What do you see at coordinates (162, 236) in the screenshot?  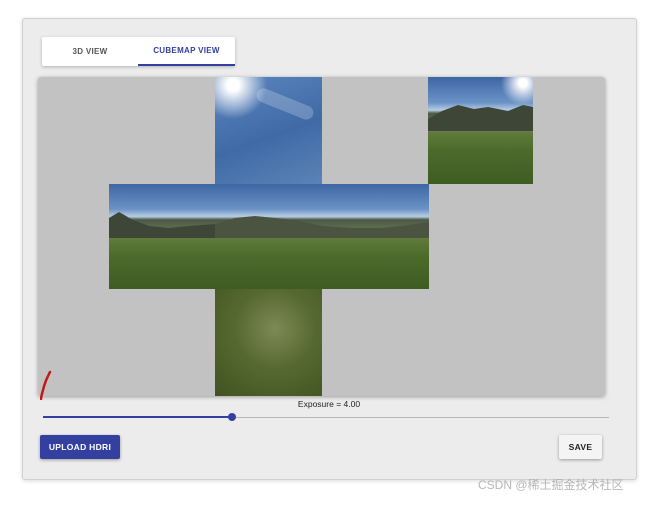 I see `cubemap-face-left` at bounding box center [162, 236].